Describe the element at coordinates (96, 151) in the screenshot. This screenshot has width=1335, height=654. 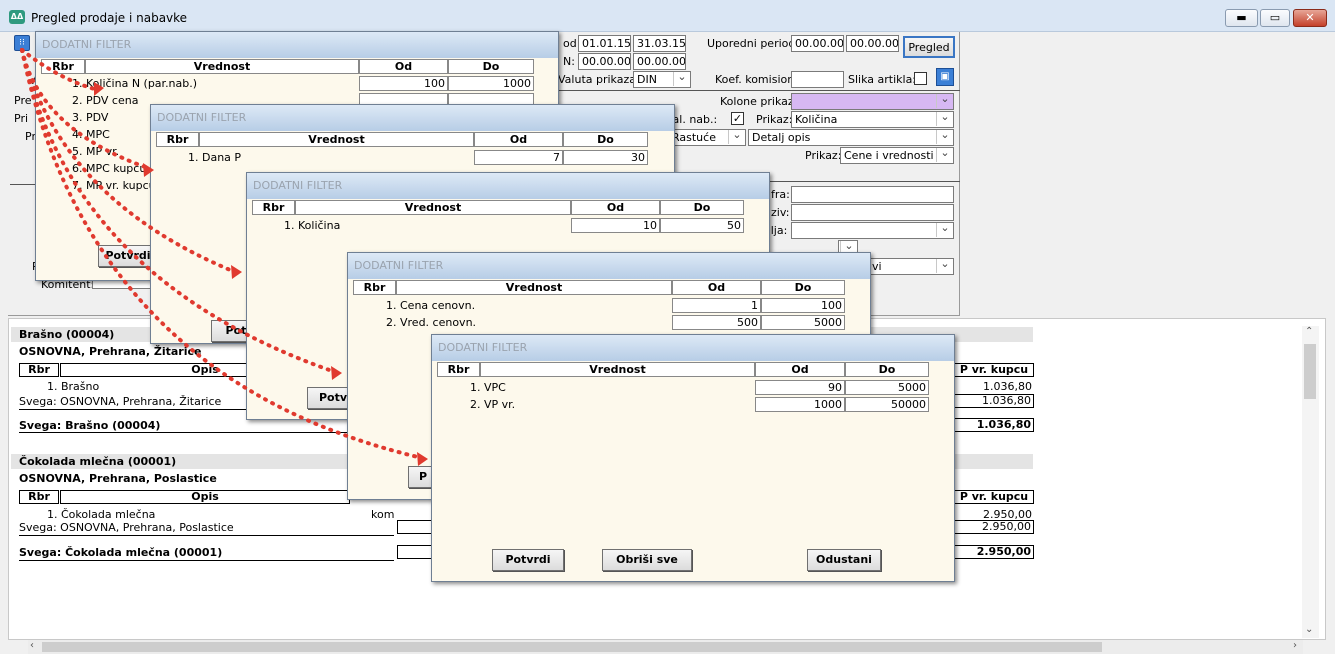
I see `filter-row-label: 5. MP vr.` at that location.